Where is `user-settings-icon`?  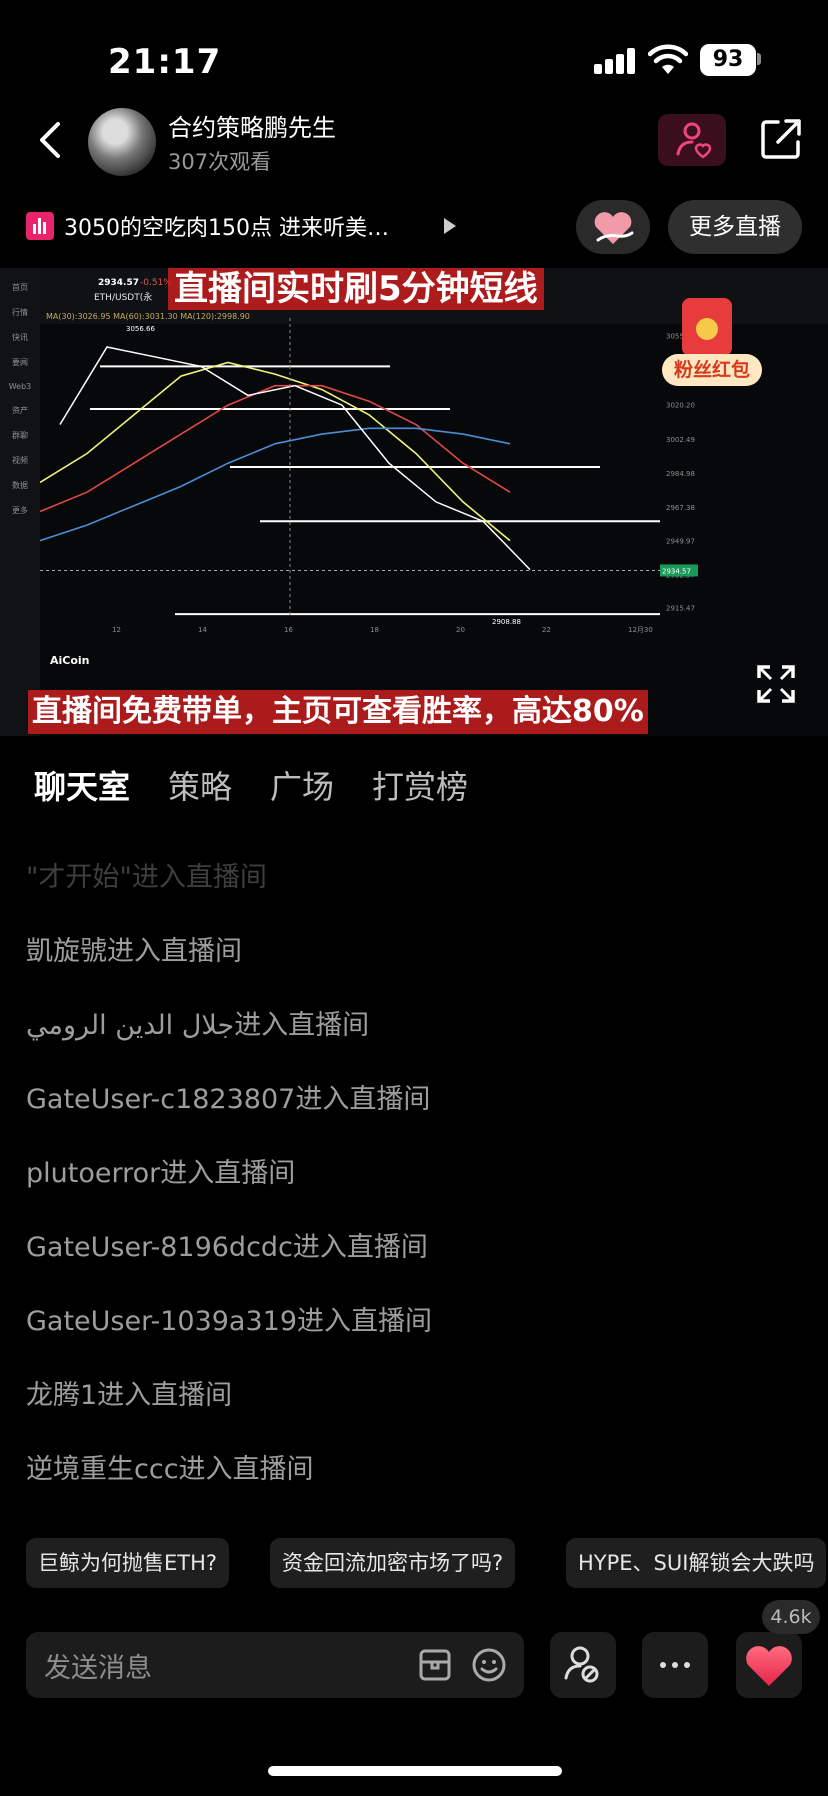
user-settings-icon is located at coordinates (581, 1664).